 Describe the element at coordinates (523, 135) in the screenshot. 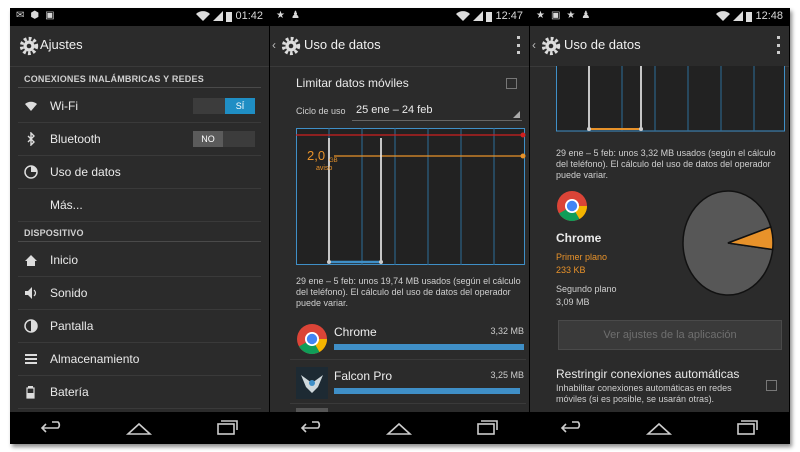

I see `limit-handle` at that location.